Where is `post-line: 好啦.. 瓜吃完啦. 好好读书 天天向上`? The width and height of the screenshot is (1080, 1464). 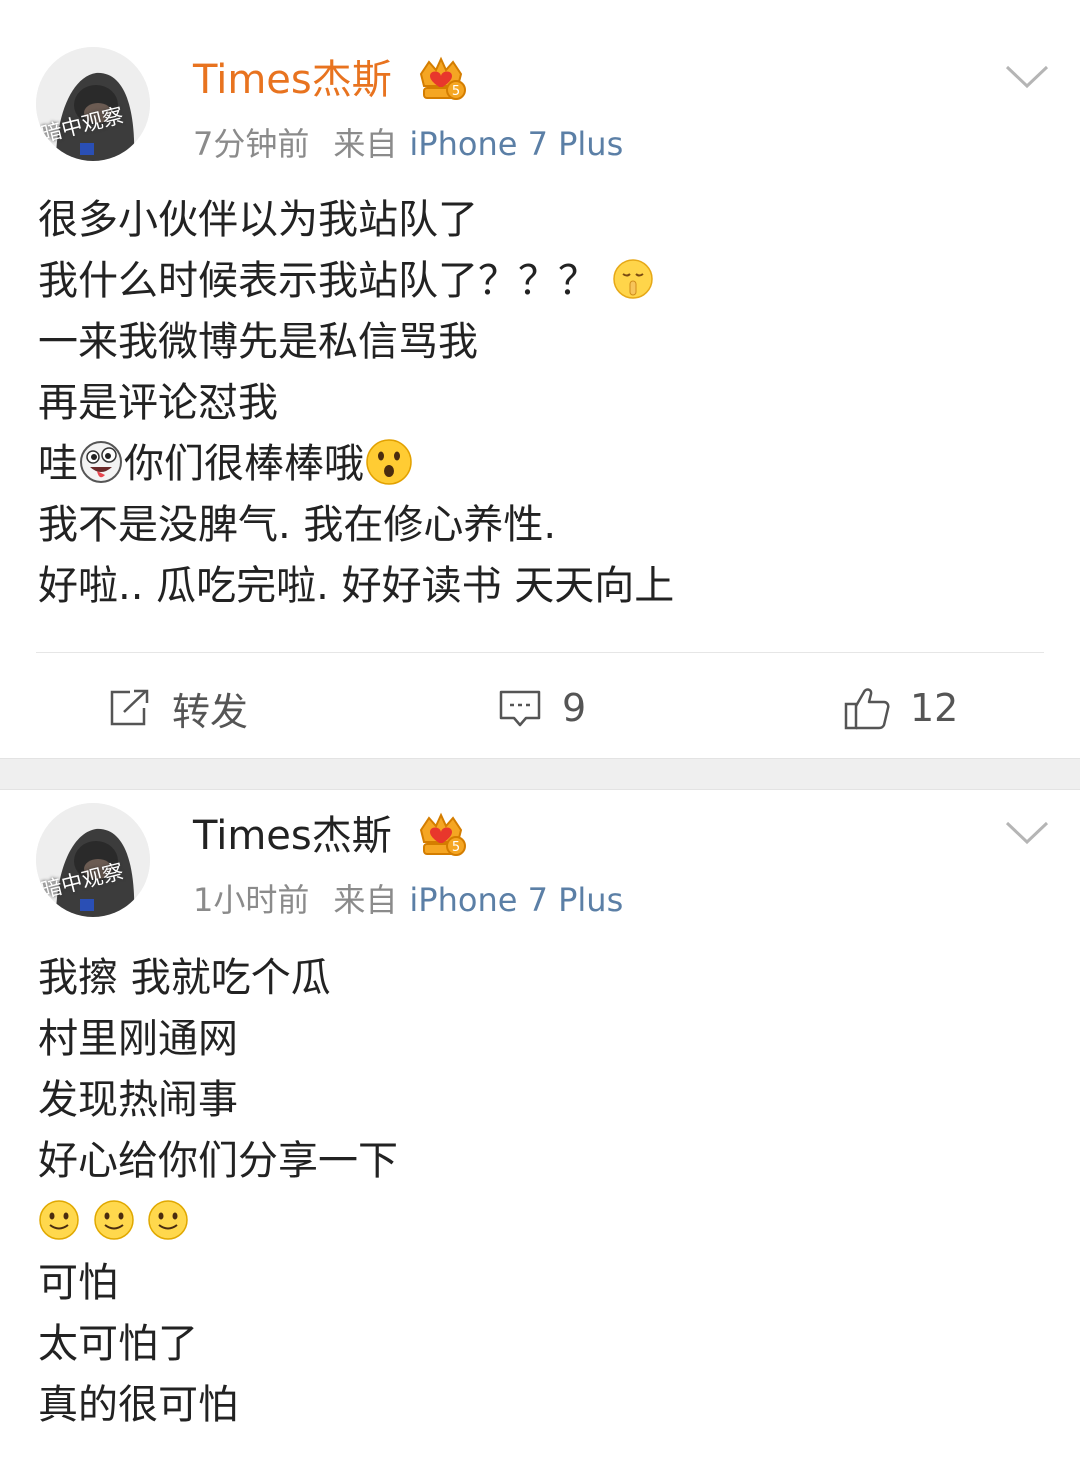
post-line: 好啦.. 瓜吃完啦. 好好读书 天天向上 is located at coordinates (356, 586).